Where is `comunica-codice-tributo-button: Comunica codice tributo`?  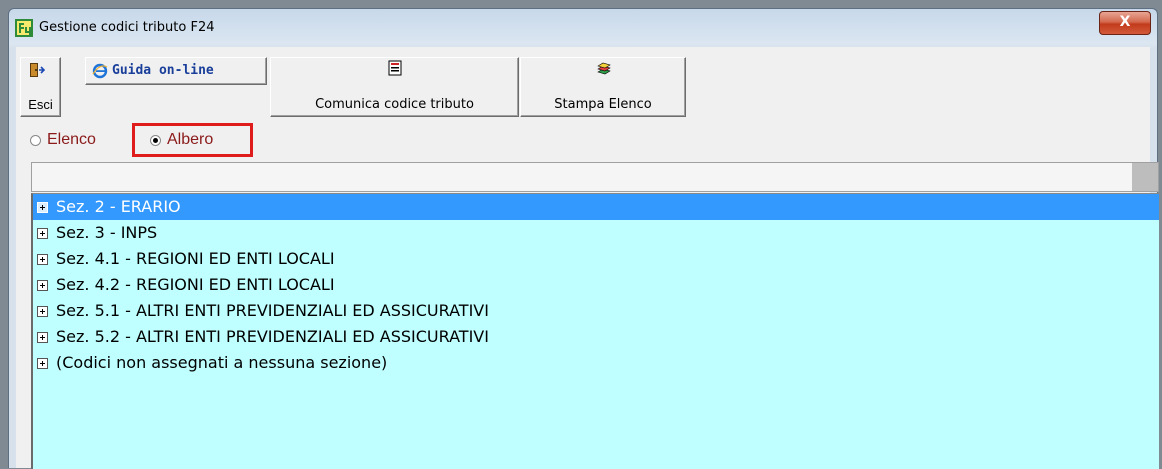
comunica-codice-tributo-button: Comunica codice tributo is located at coordinates (394, 87).